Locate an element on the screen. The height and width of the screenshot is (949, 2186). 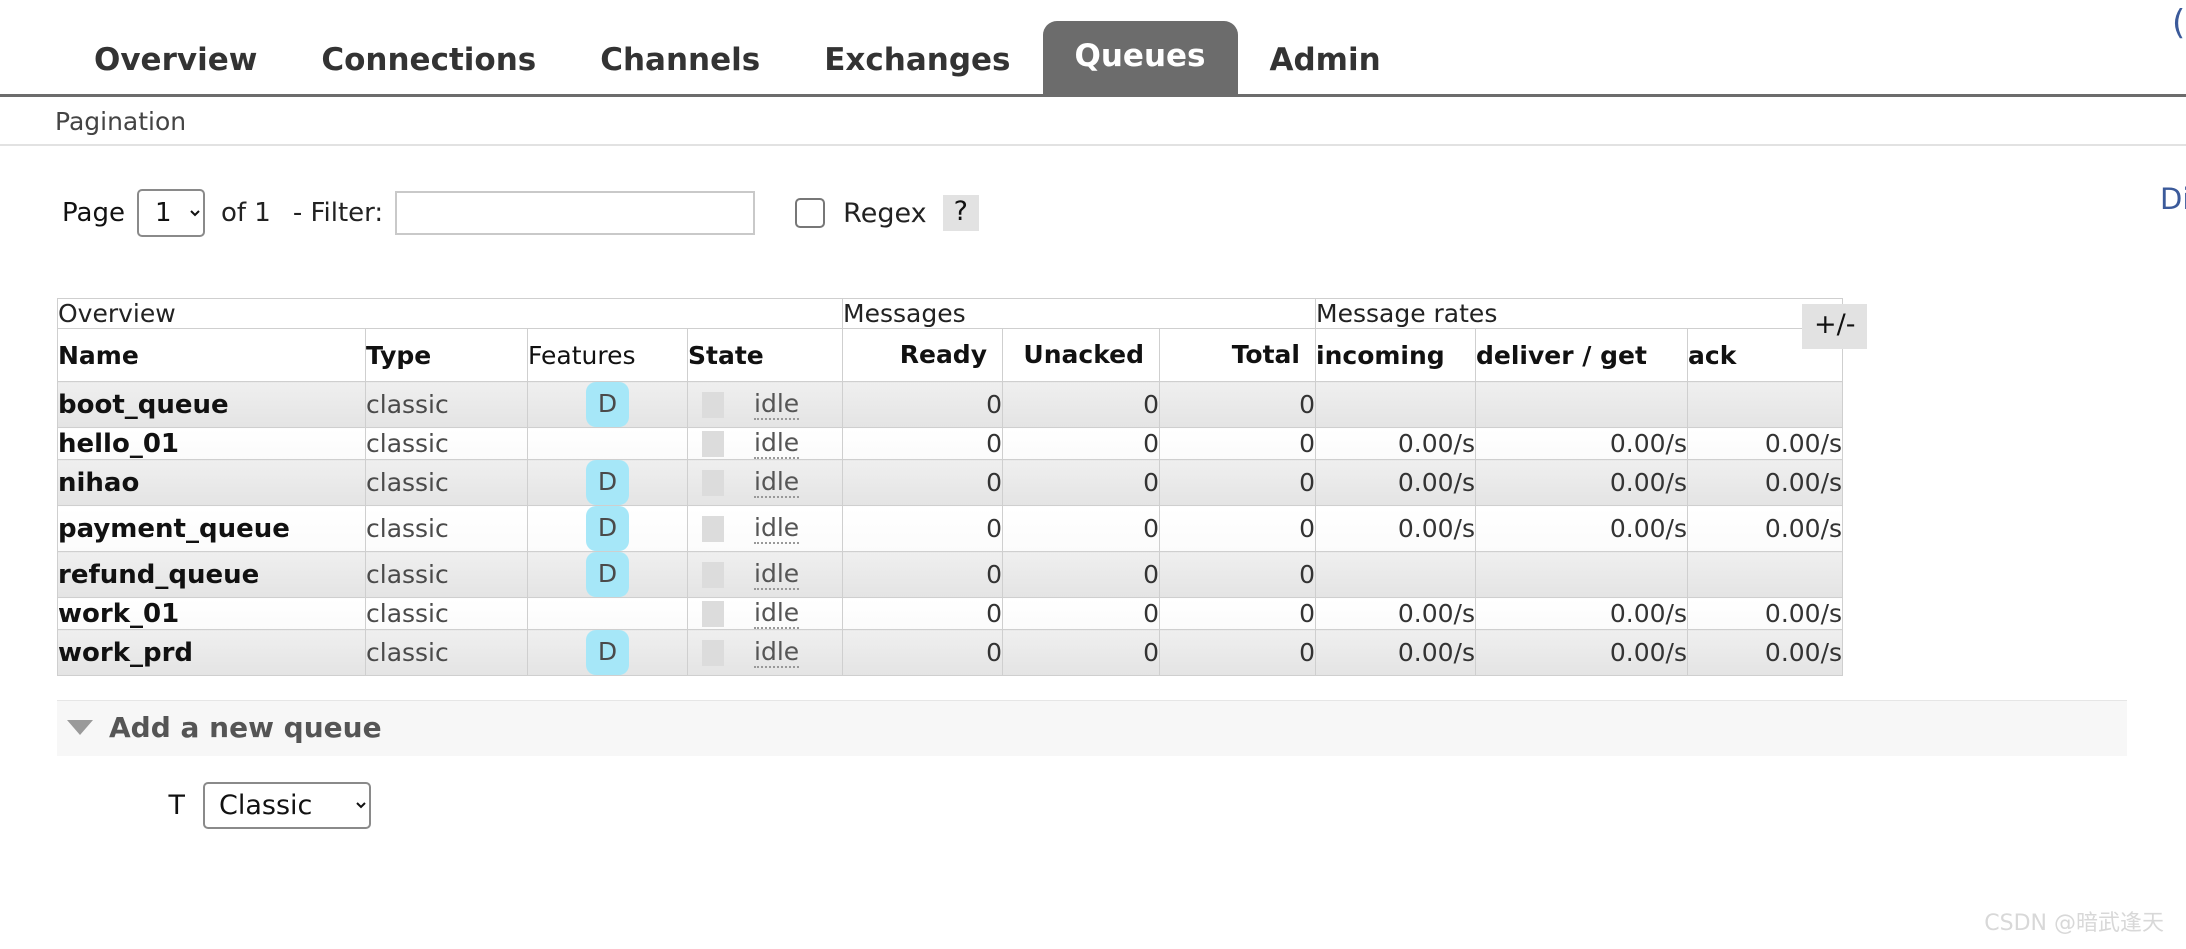
column-header-state: State is located at coordinates (765, 355).